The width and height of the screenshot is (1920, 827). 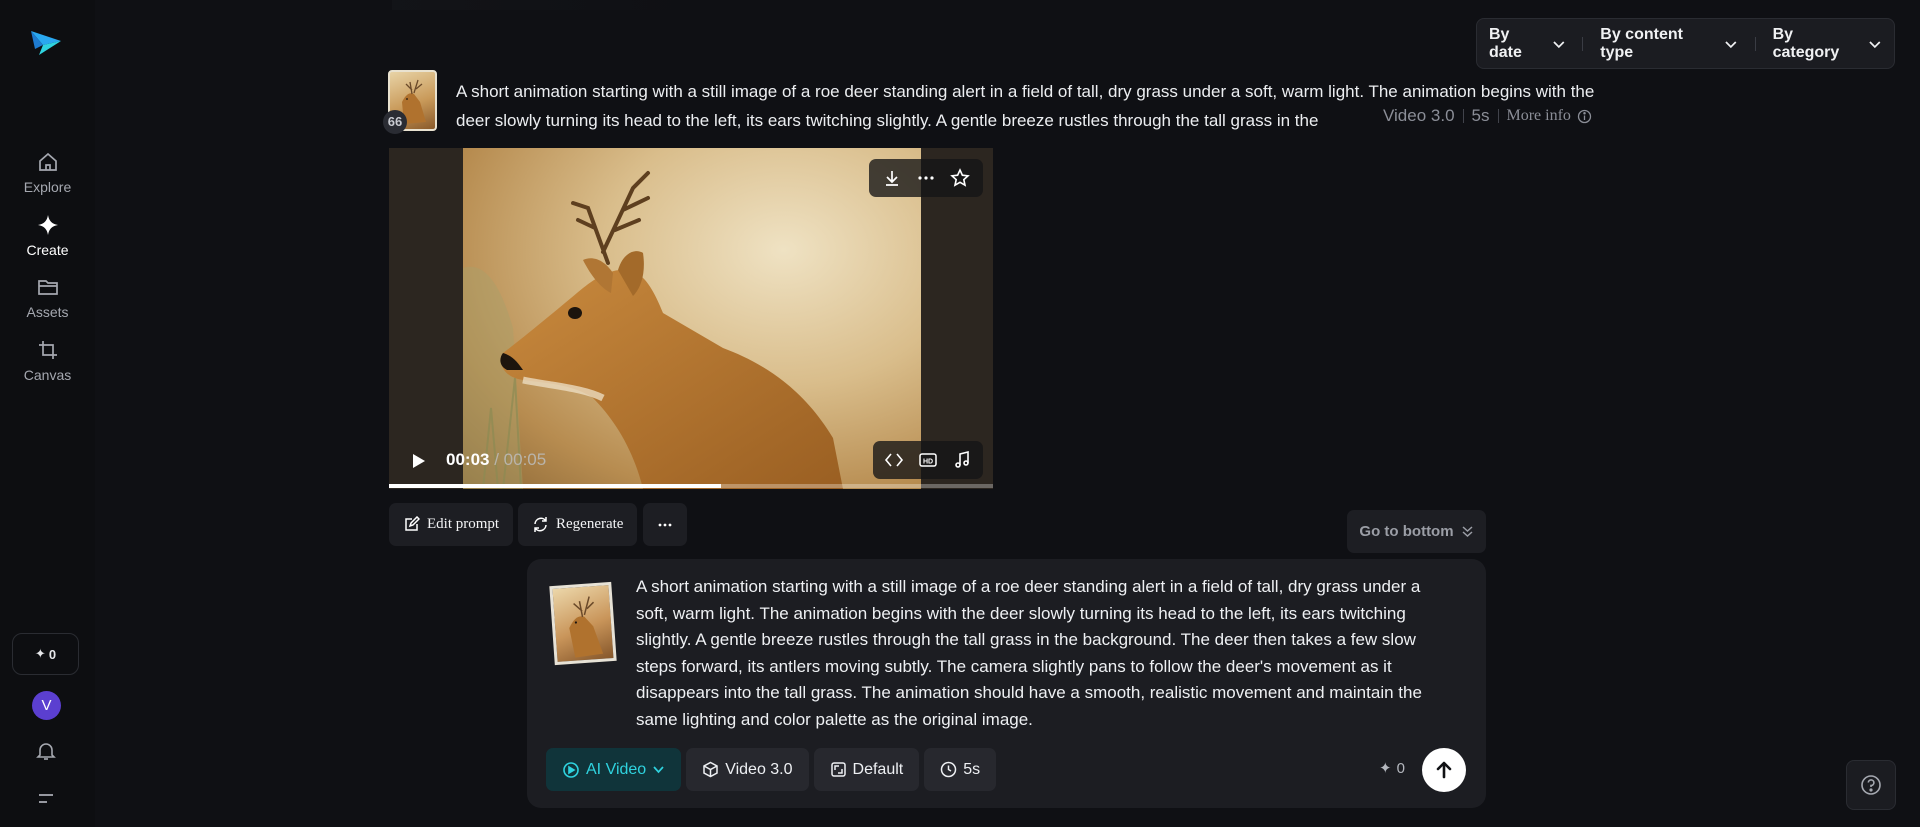 I want to click on double-chevron-down-icon, so click(x=1467, y=532).